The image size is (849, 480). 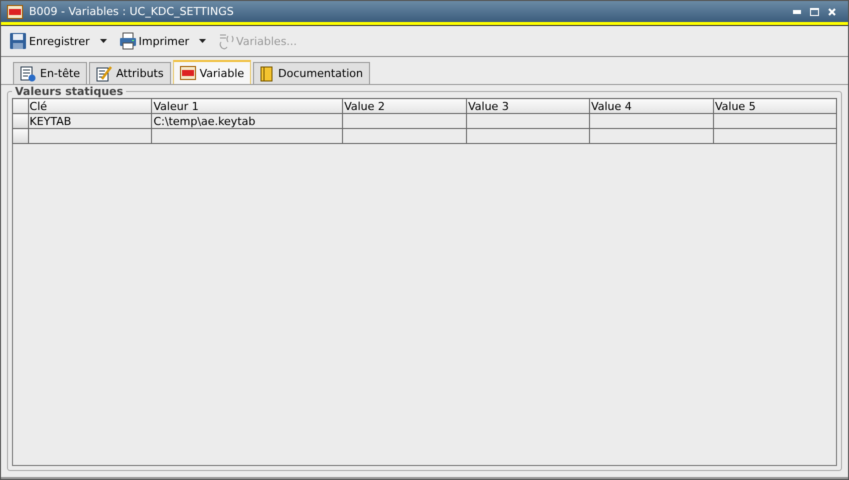 What do you see at coordinates (90, 106) in the screenshot?
I see `column-header: Clé` at bounding box center [90, 106].